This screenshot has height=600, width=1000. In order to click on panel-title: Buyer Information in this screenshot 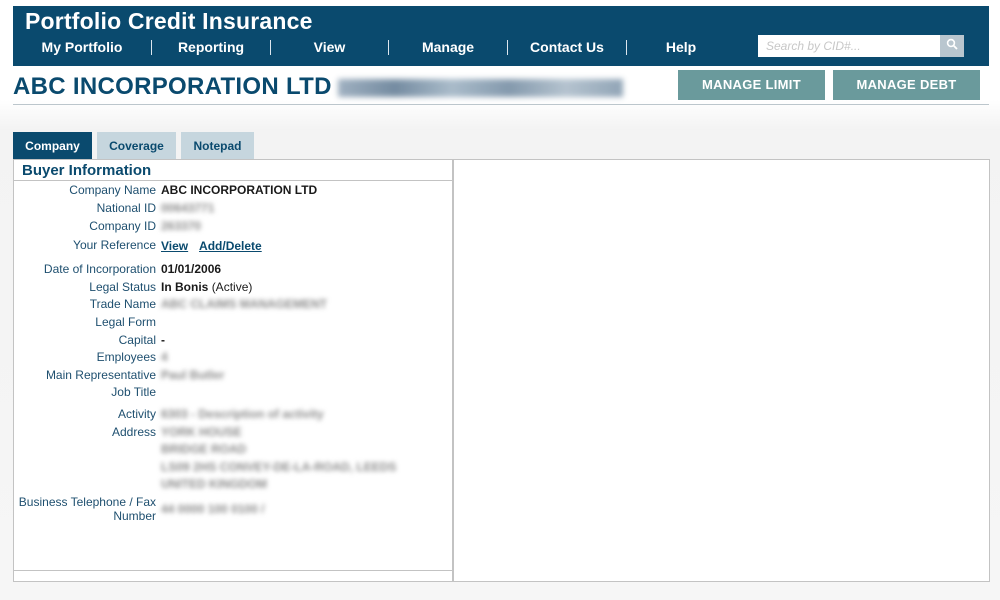, I will do `click(87, 170)`.